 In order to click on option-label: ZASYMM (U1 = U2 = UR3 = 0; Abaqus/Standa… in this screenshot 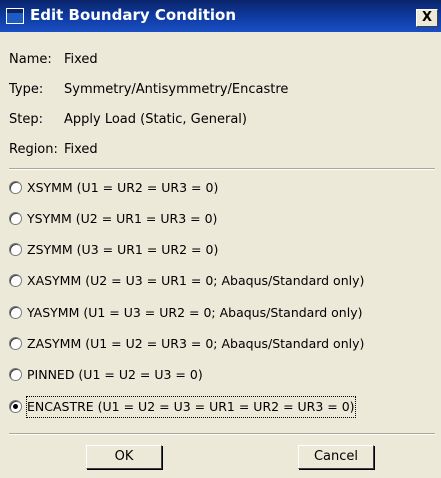, I will do `click(196, 343)`.